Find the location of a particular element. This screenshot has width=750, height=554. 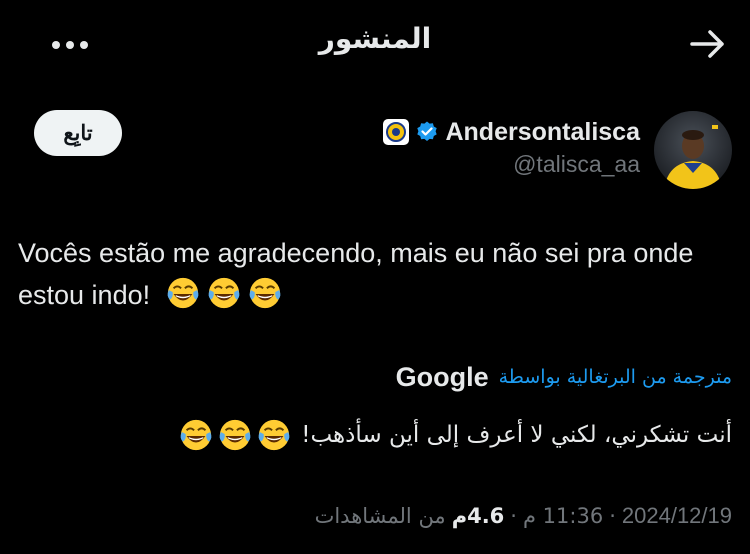

translated-by-link: مترجمة من البرتغالية بواسطة is located at coordinates (615, 377).